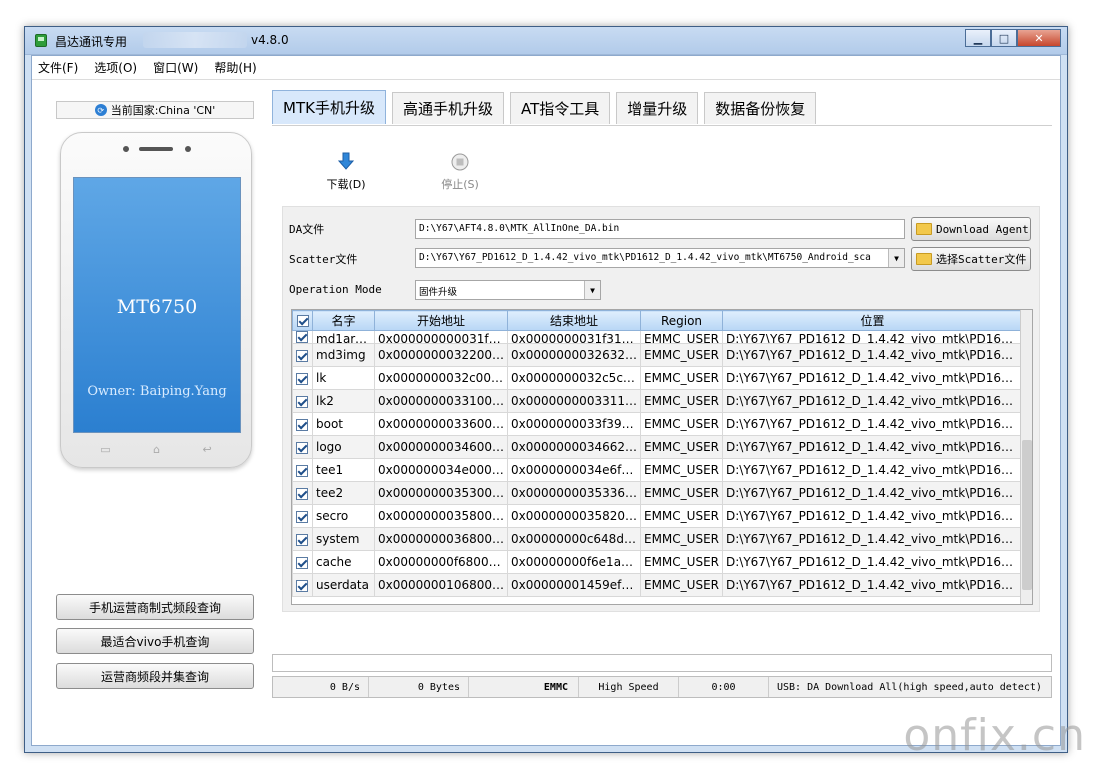 The image size is (1096, 777). Describe the element at coordinates (662, 125) in the screenshot. I see `tab-divider` at that location.